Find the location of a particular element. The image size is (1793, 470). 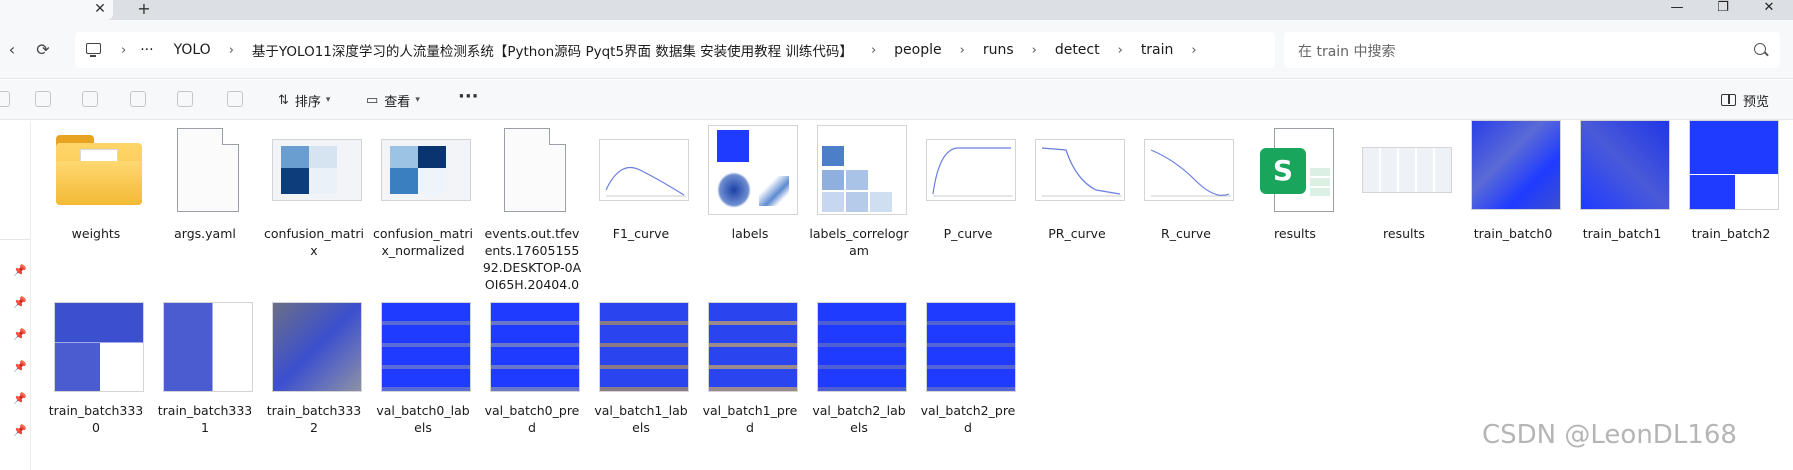

file-name: val_batch0_pred is located at coordinates (532, 419).